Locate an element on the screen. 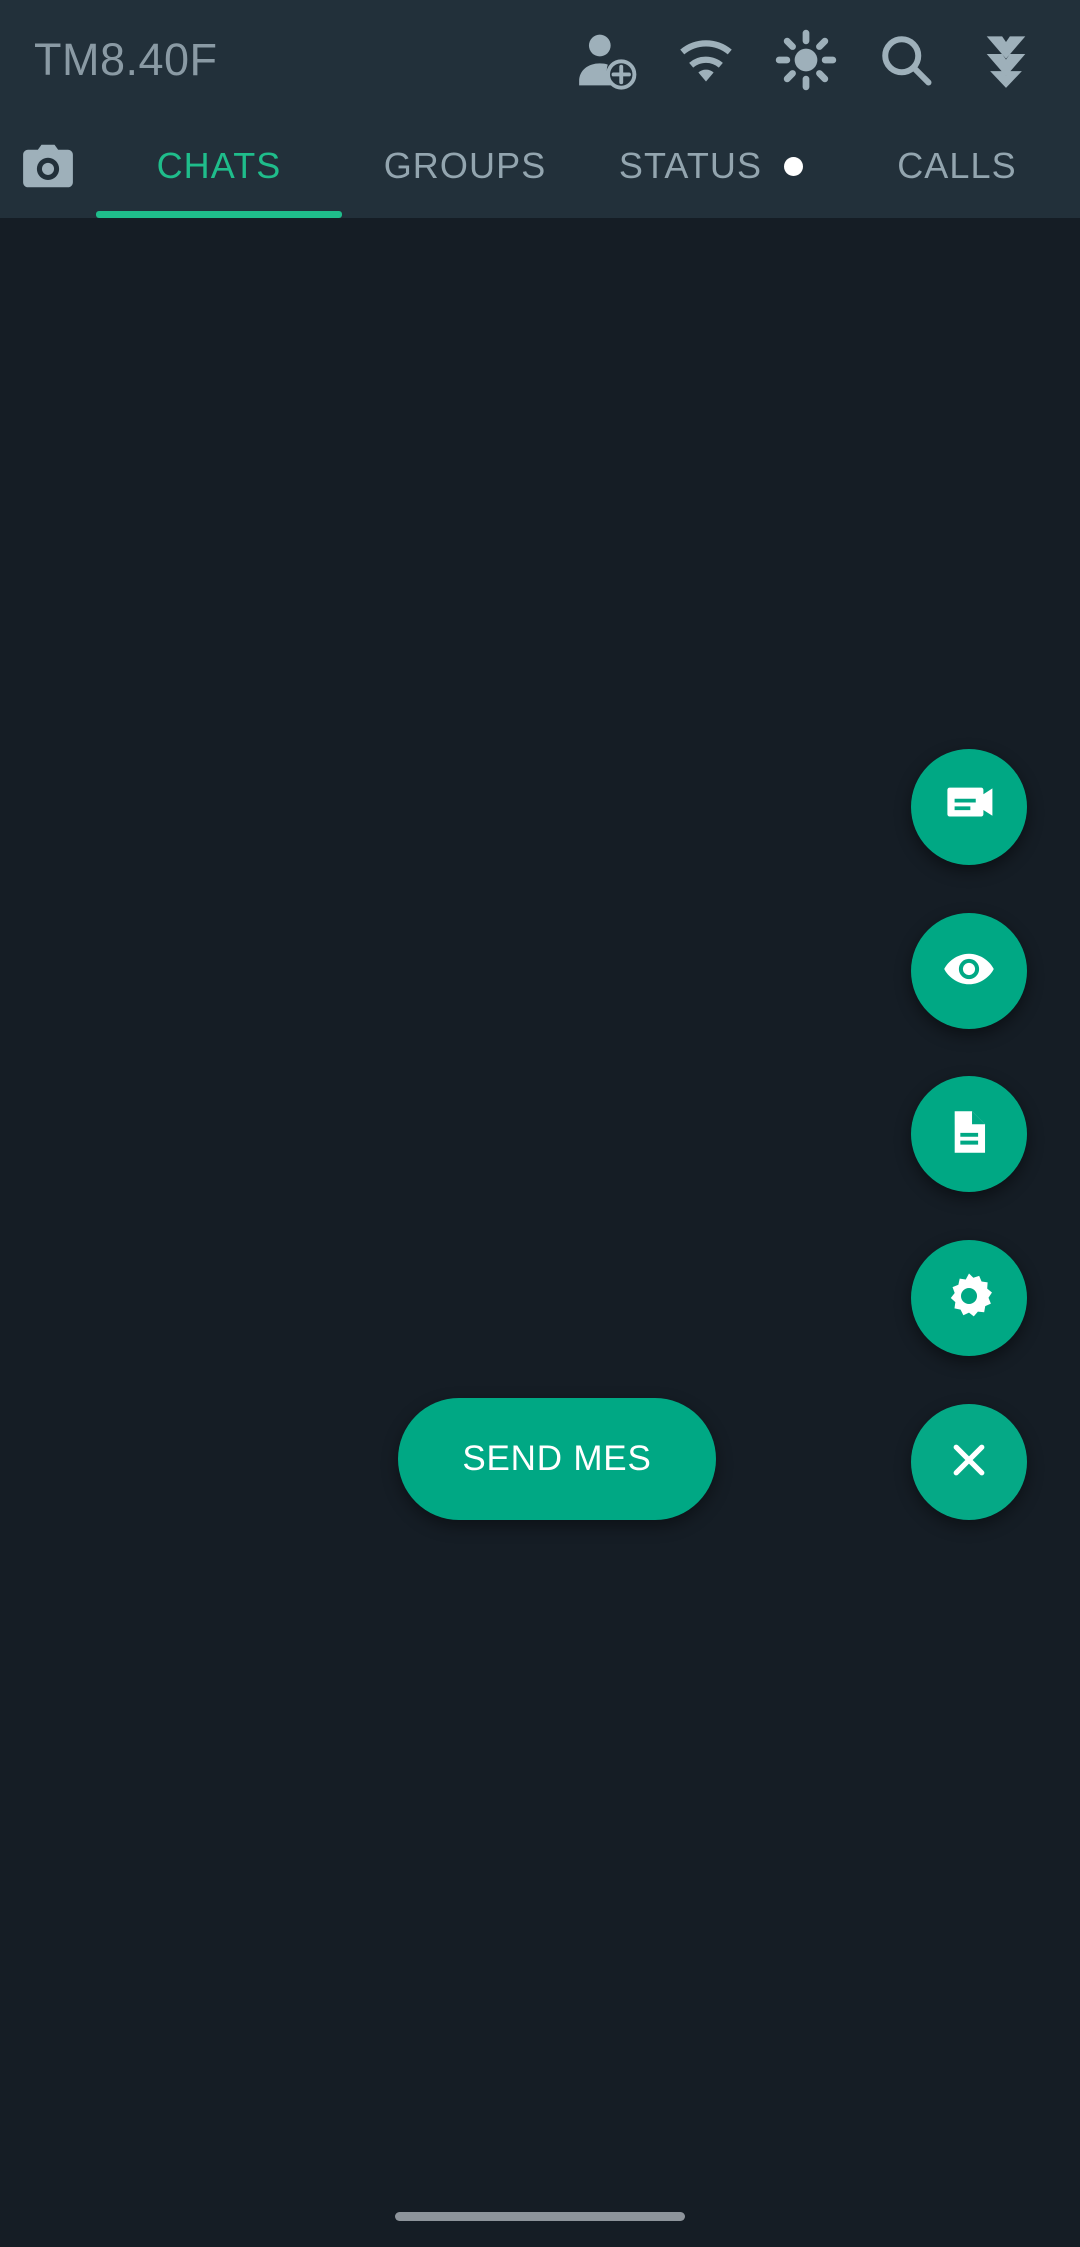 The width and height of the screenshot is (1080, 2247). tab-calls-label: CALLS is located at coordinates (957, 165).